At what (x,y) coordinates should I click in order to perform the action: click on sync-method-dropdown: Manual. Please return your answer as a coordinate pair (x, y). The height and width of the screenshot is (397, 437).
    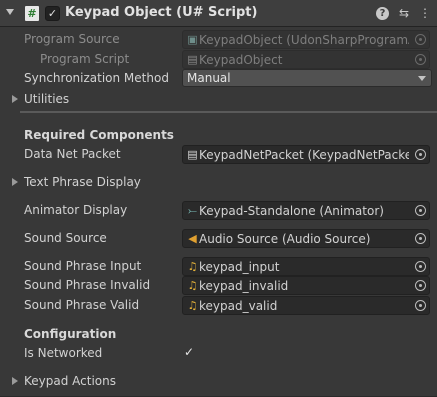
    Looking at the image, I should click on (307, 78).